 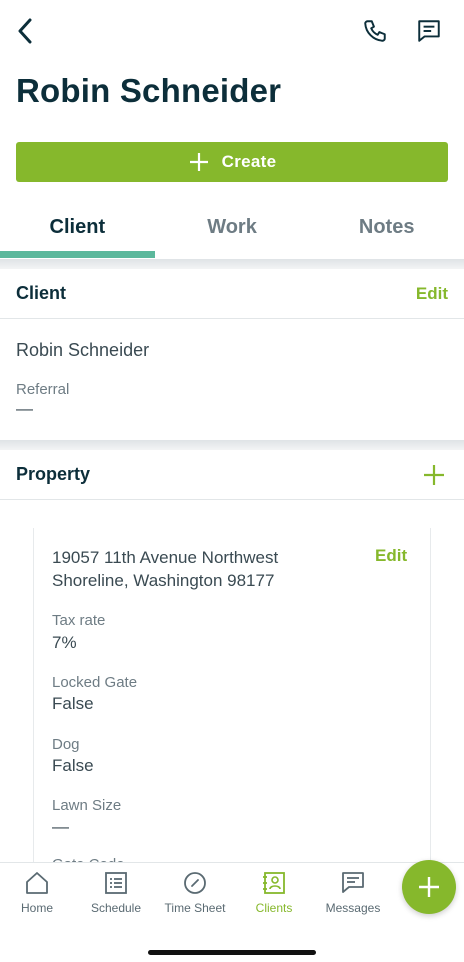 What do you see at coordinates (353, 908) in the screenshot?
I see `nav-messages-label: Messages` at bounding box center [353, 908].